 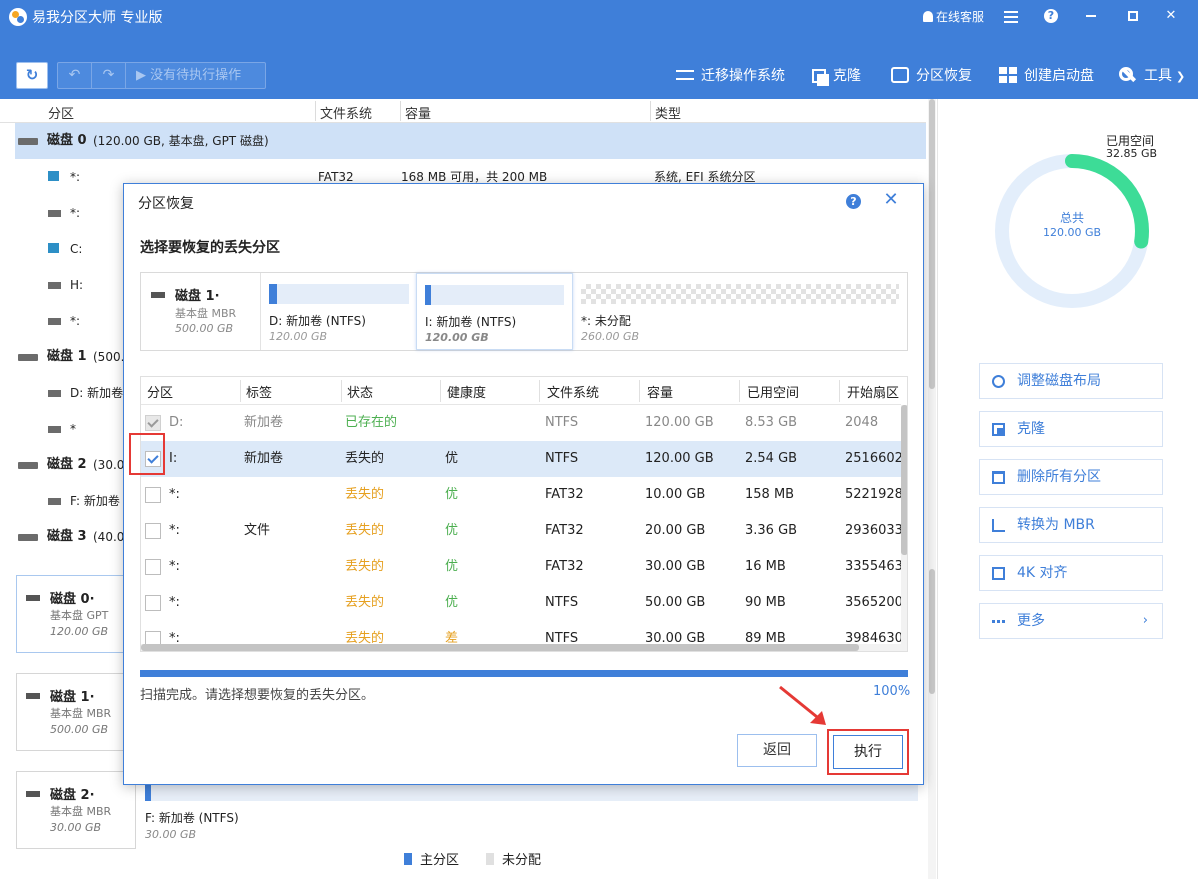 What do you see at coordinates (564, 494) in the screenshot?
I see `cell-fs: FAT32` at bounding box center [564, 494].